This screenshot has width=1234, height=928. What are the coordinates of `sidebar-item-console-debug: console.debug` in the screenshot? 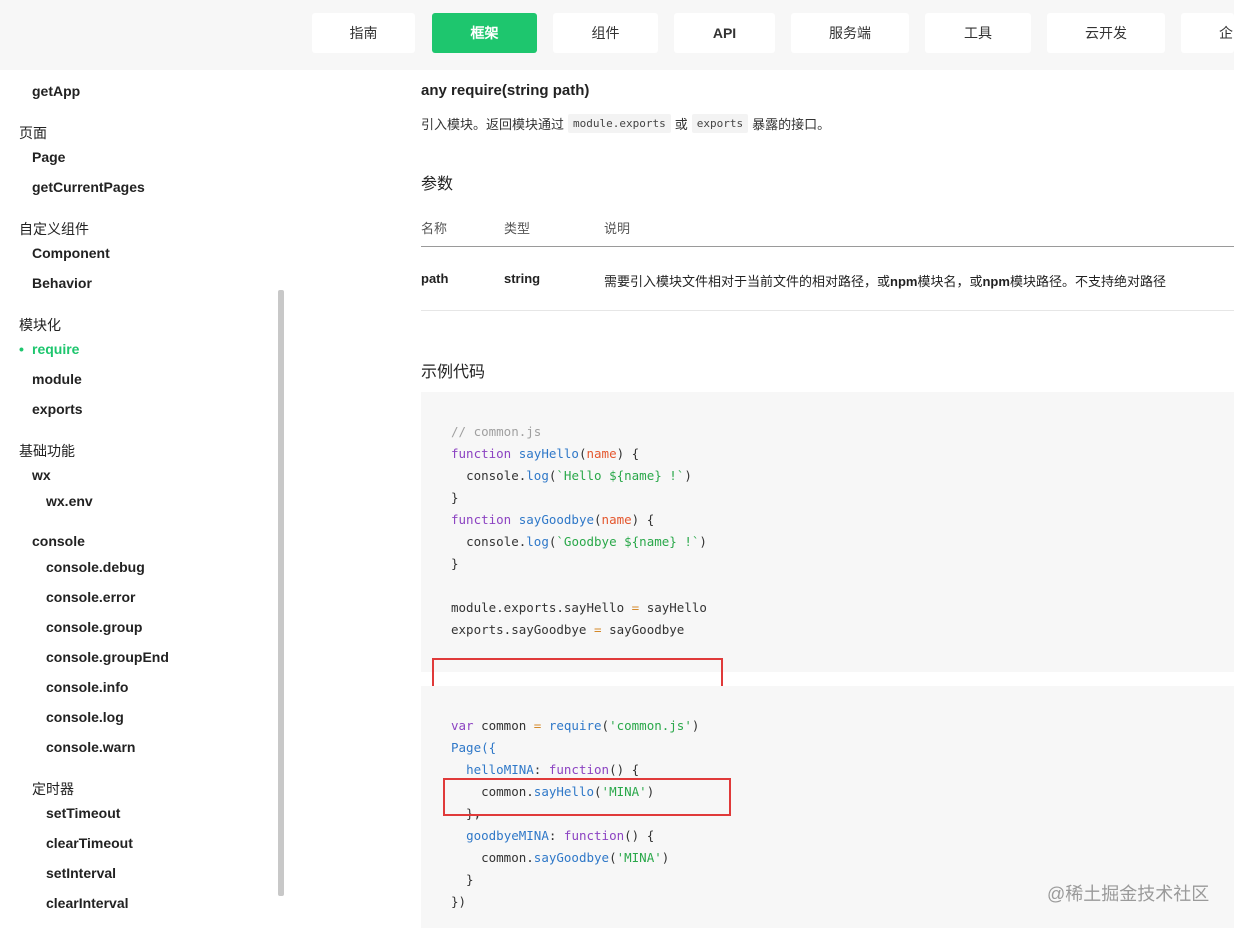 It's located at (95, 567).